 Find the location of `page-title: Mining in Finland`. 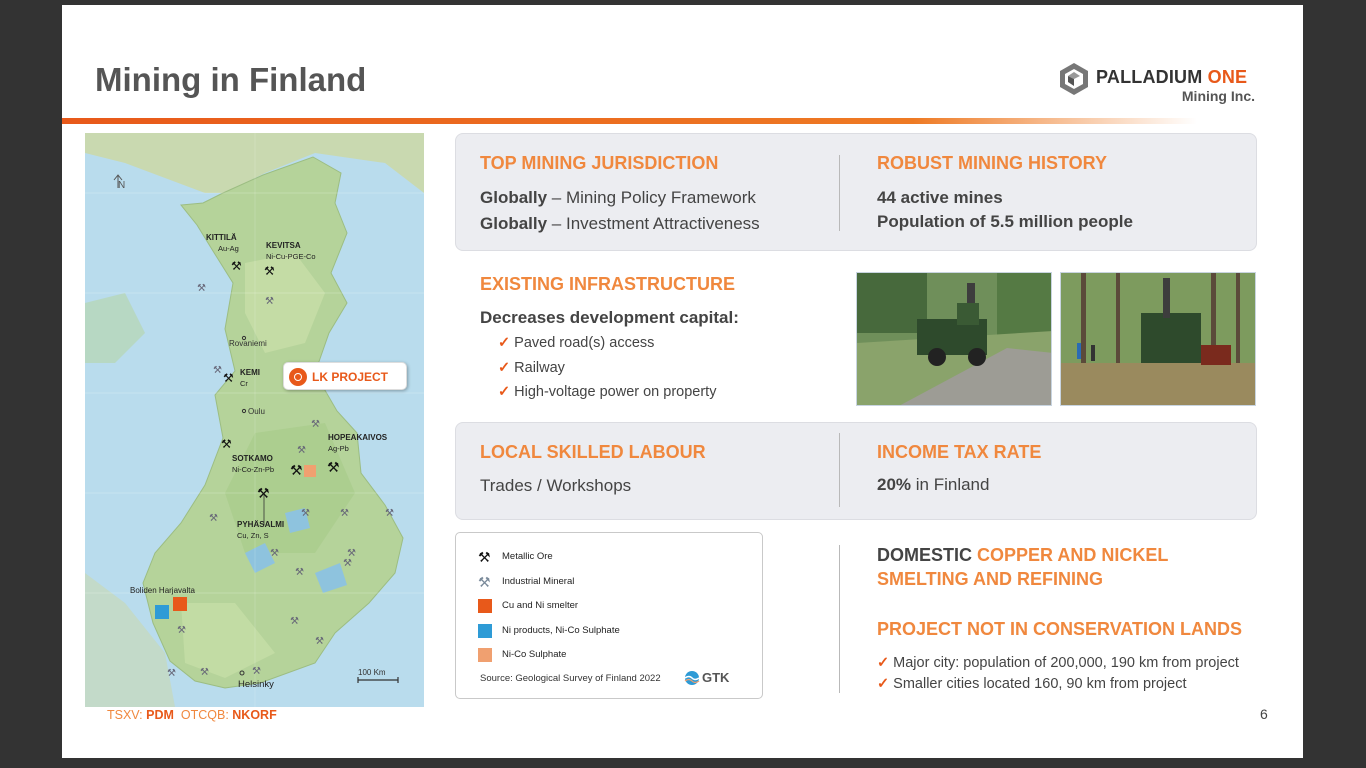

page-title: Mining in Finland is located at coordinates (231, 79).